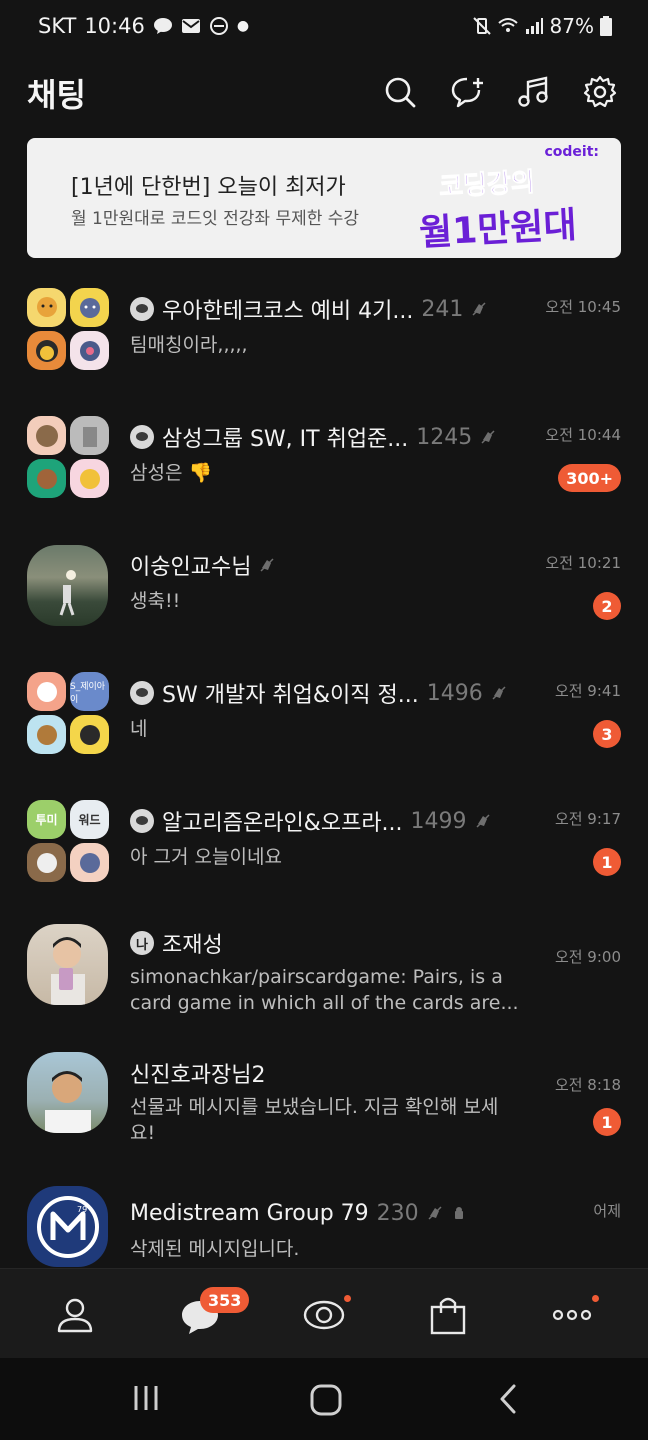  What do you see at coordinates (198, 1075) in the screenshot?
I see `chat-name: 신진호과장님2` at bounding box center [198, 1075].